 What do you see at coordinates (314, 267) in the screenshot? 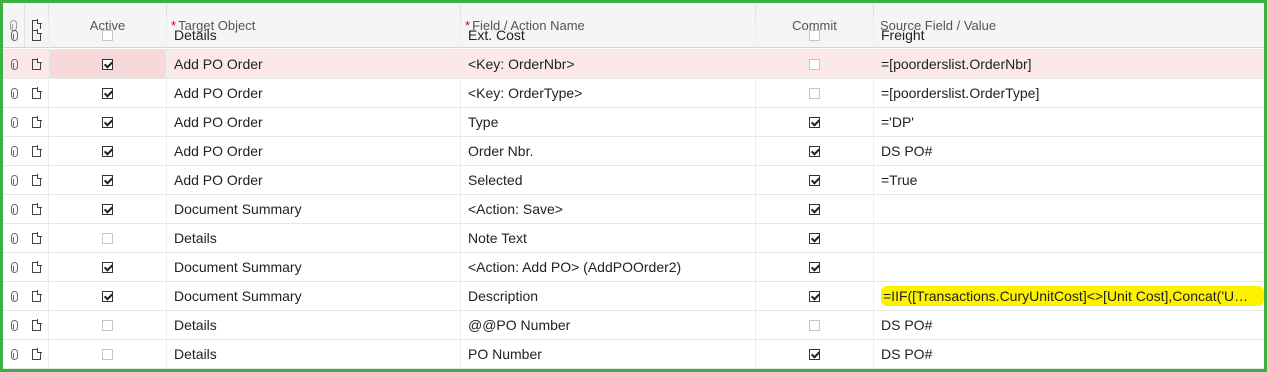
I see `target-object-cell: Document Summary` at bounding box center [314, 267].